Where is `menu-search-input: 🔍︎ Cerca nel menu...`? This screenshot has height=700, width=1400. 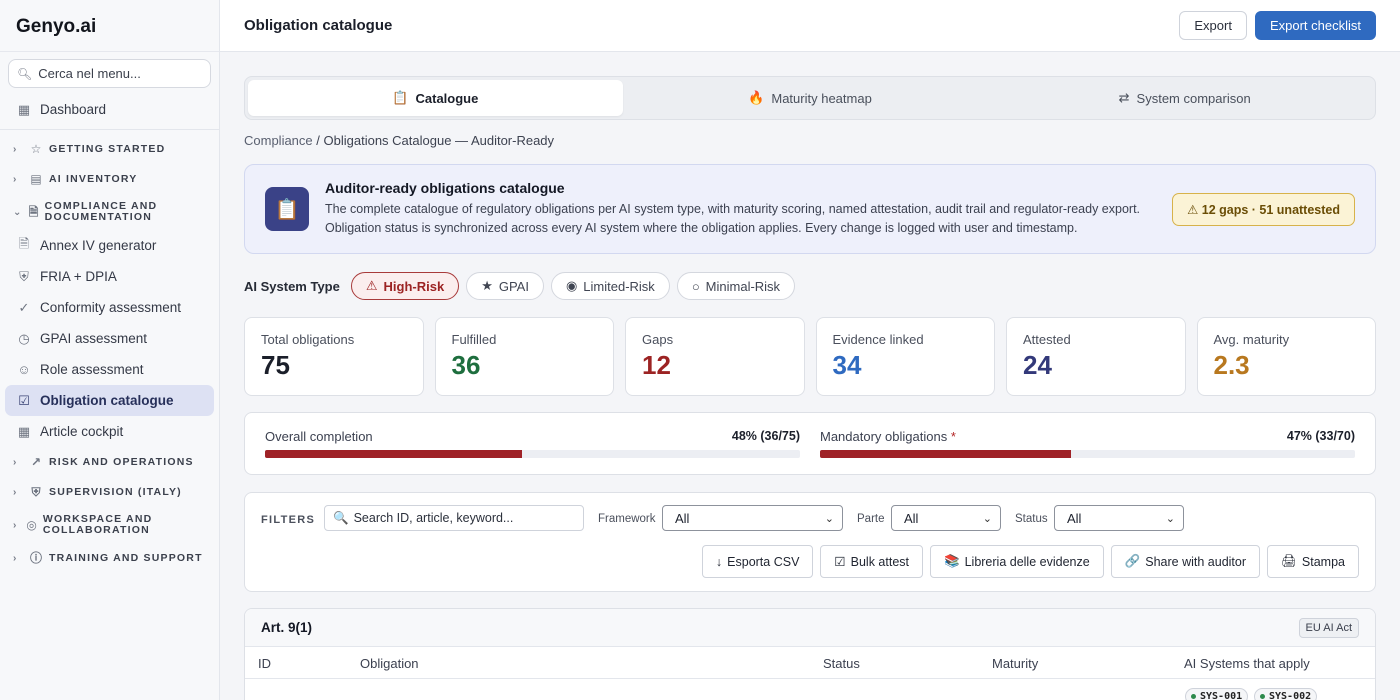
menu-search-input: 🔍︎ Cerca nel menu... is located at coordinates (109, 73).